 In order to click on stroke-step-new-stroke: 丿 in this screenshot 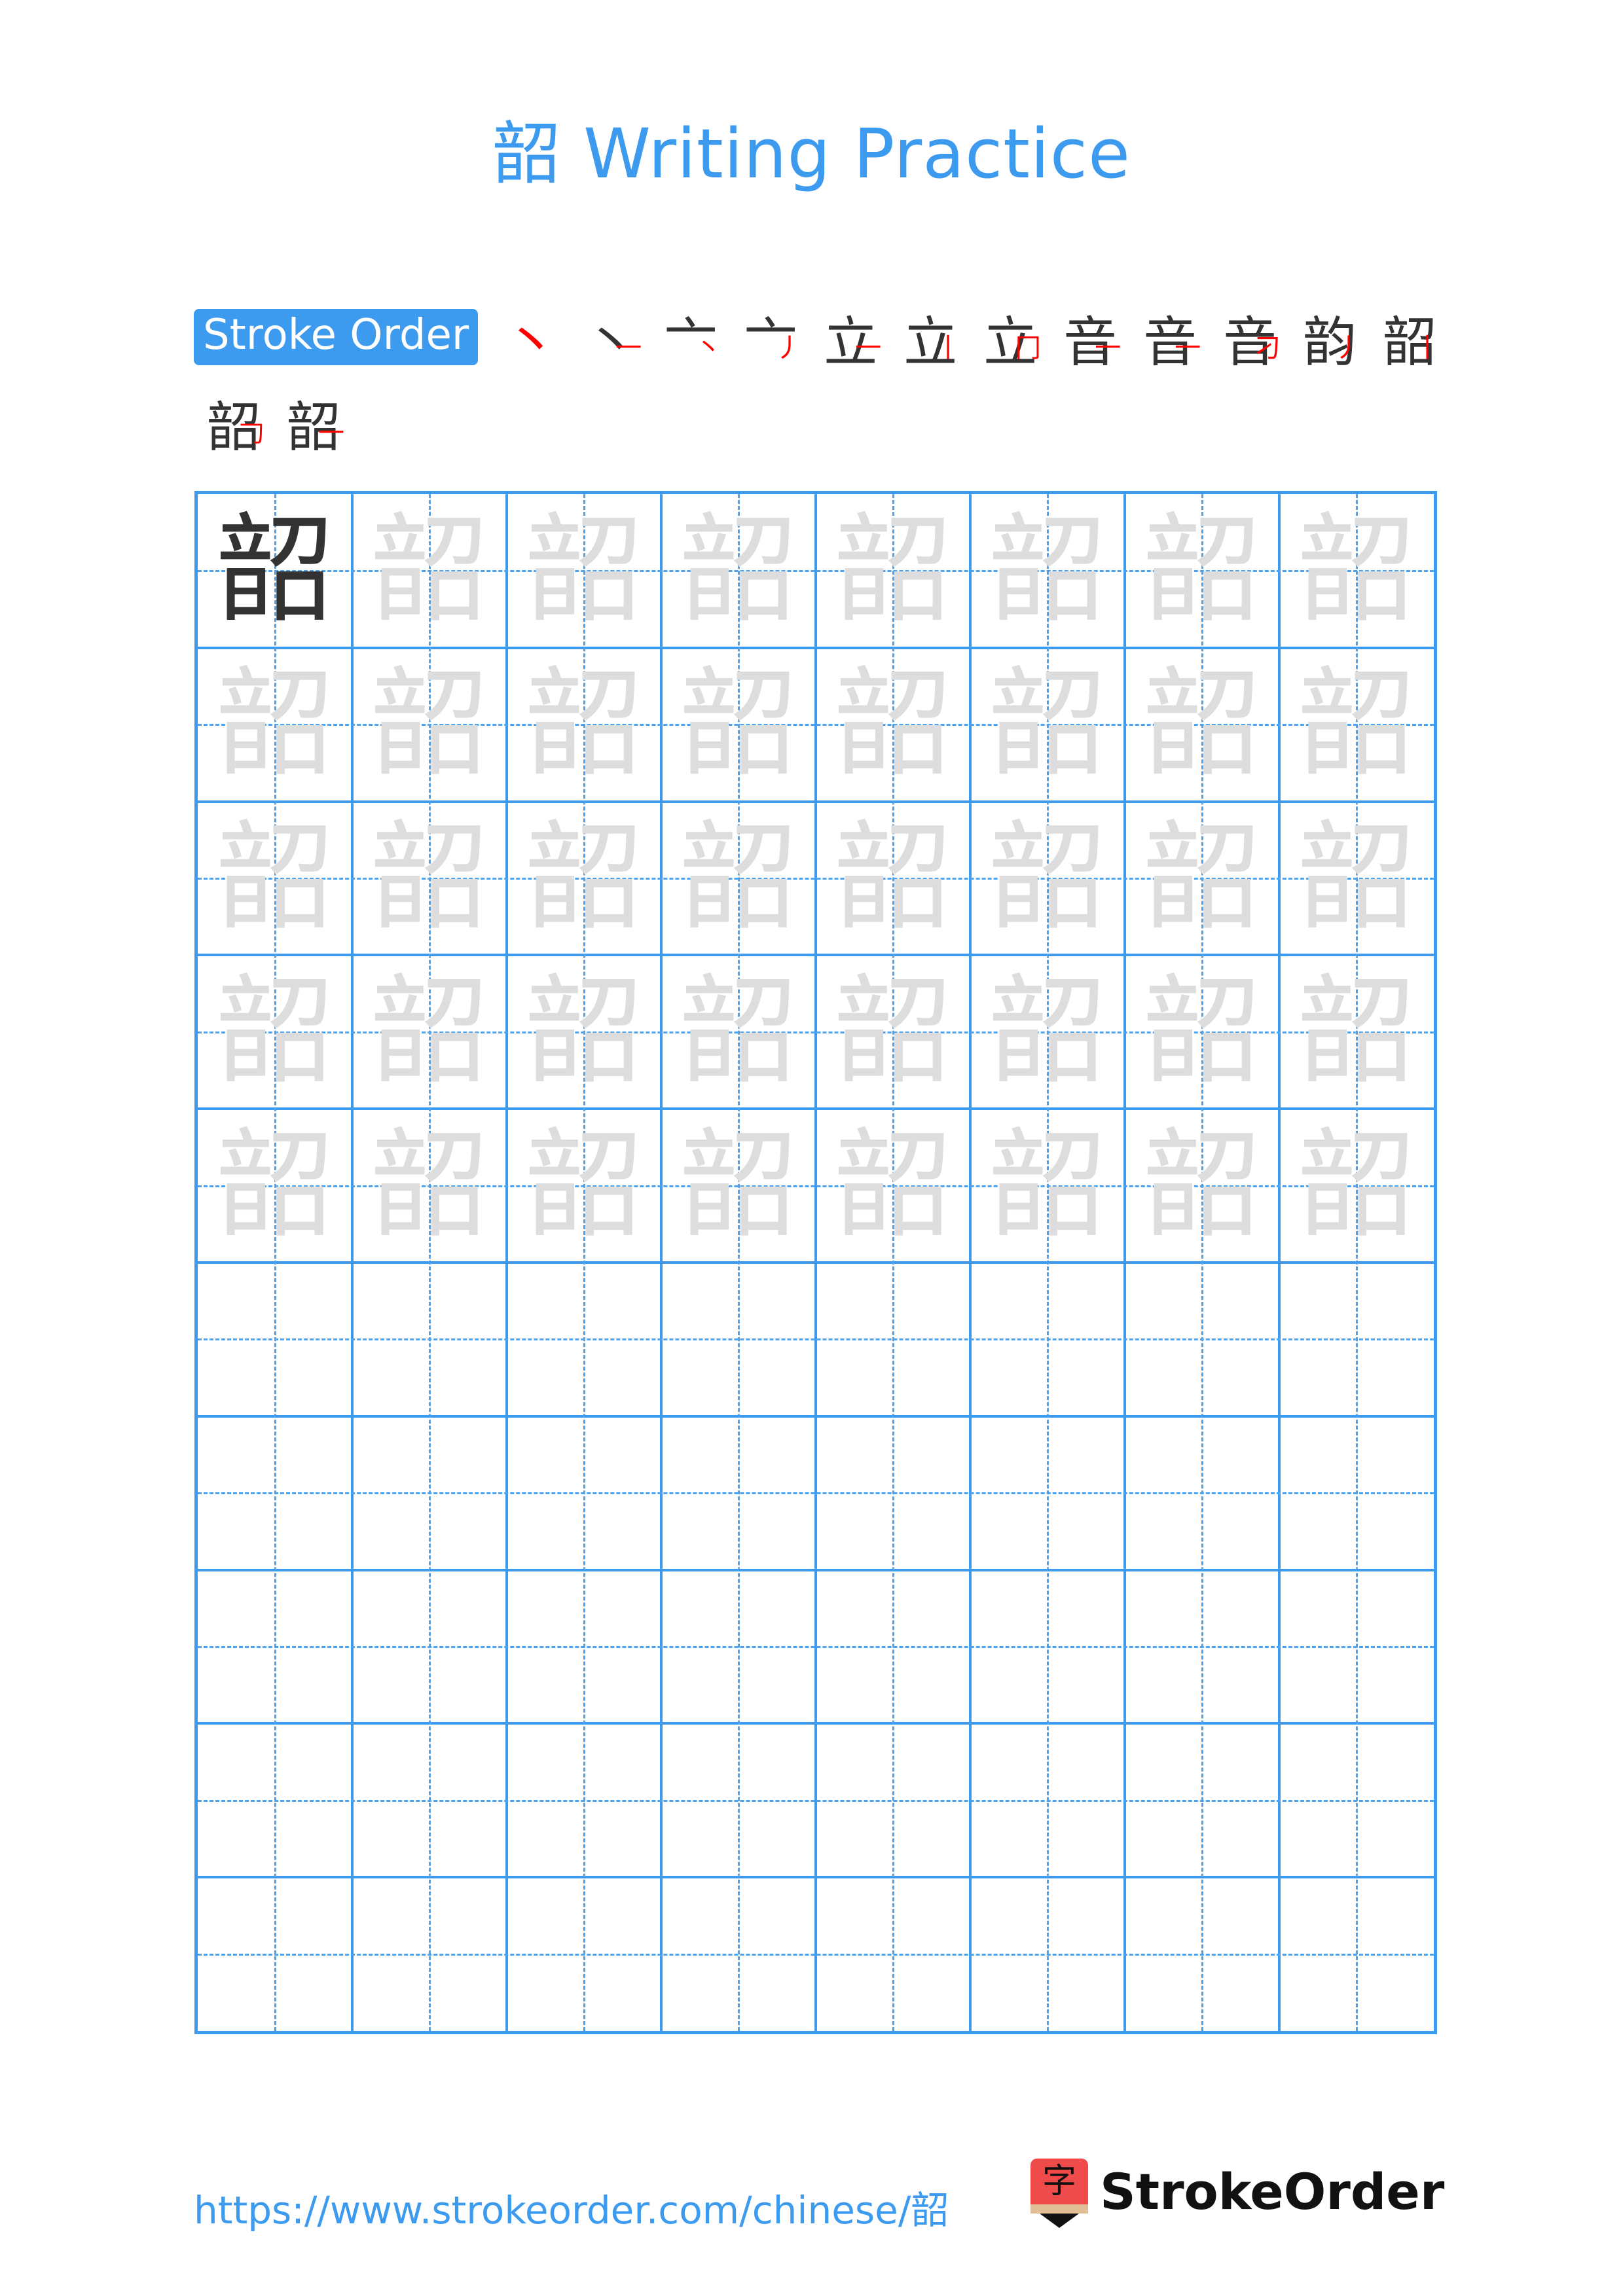, I will do `click(788, 348)`.